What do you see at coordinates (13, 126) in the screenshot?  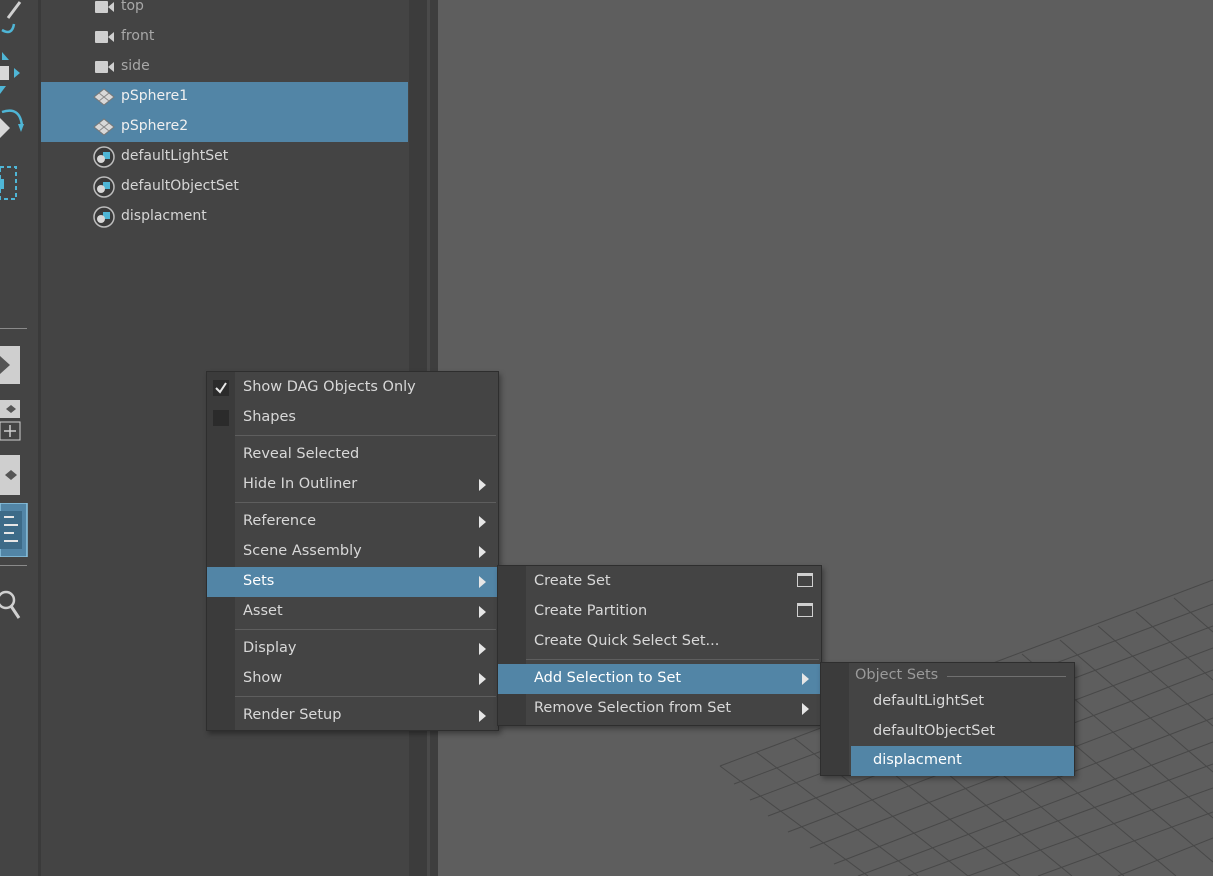 I see `rotate-tool-icon` at bounding box center [13, 126].